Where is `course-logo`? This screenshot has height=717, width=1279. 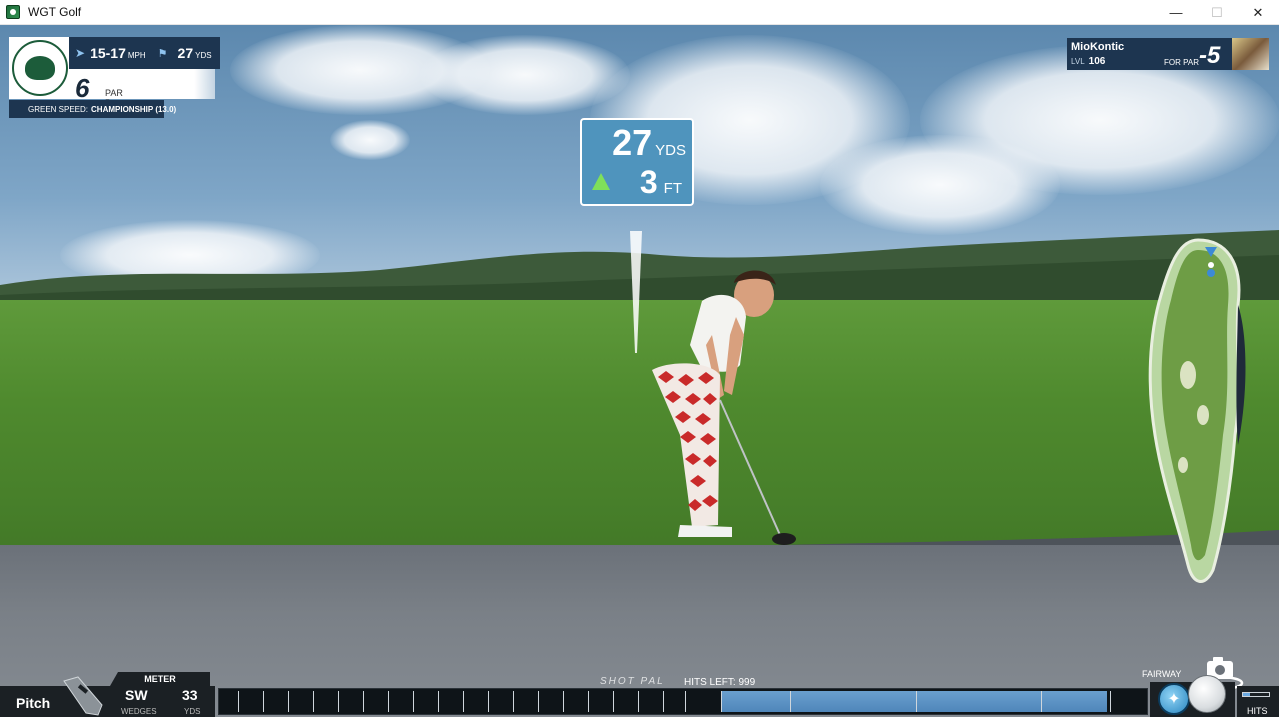
course-logo is located at coordinates (40, 68).